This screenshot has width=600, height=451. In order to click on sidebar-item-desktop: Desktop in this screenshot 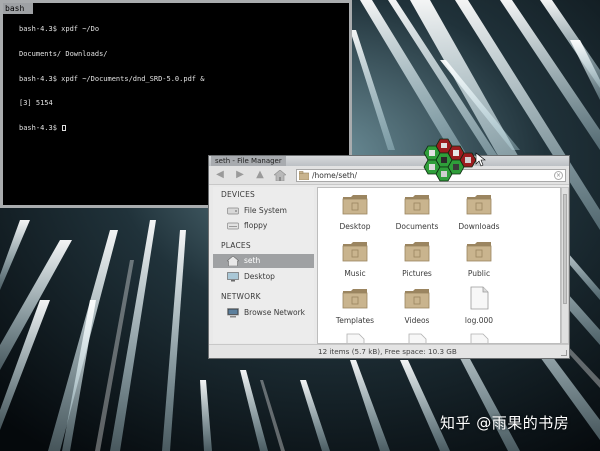, I will do `click(263, 277)`.